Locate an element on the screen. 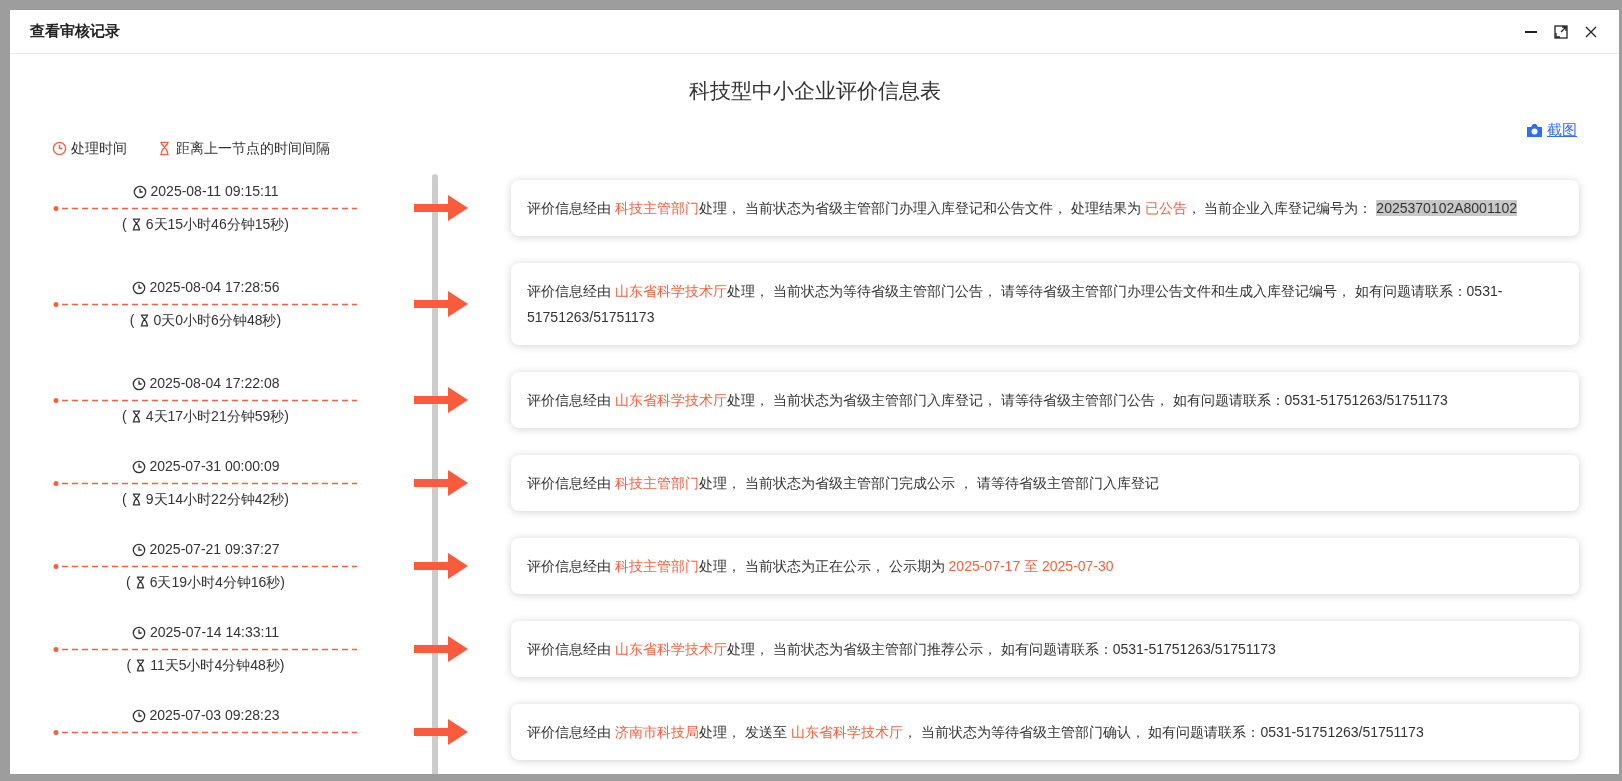  record-description: 评价信息经由 山东省科学技术厅处理， 当前状态为省级主管部门入库登记， 请等待省级主管部门公告， 如有问题请联系：0531-51751263/51751173 is located at coordinates (988, 400).